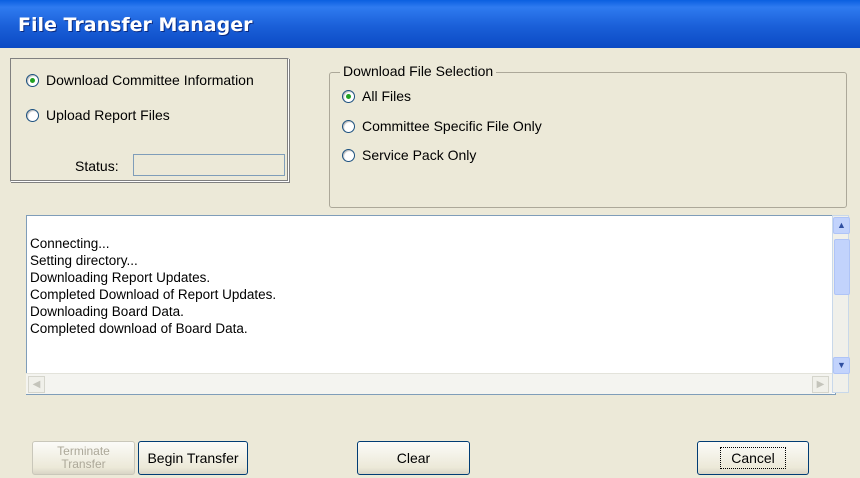  What do you see at coordinates (841, 225) in the screenshot?
I see `chevron-up-icon: ▲` at bounding box center [841, 225].